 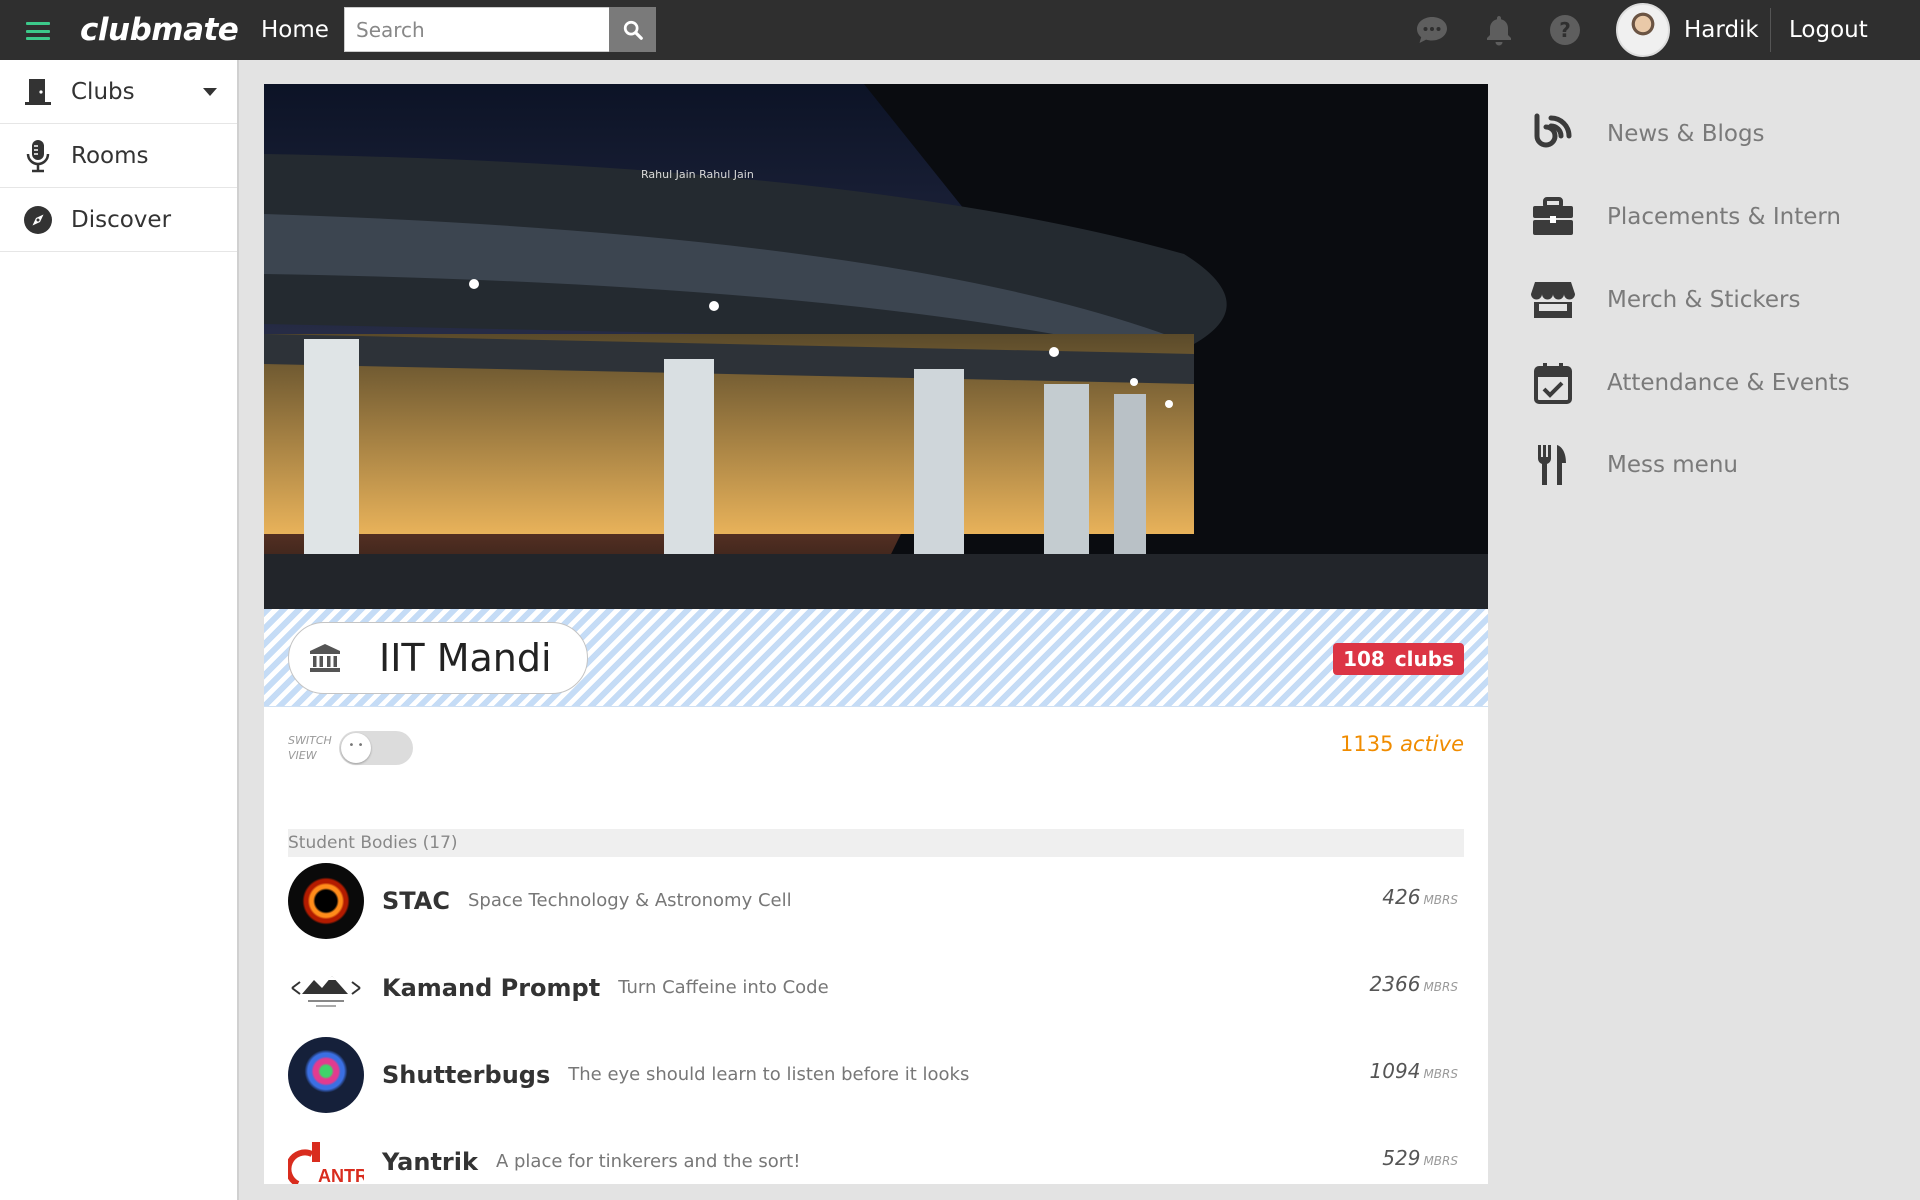 I want to click on club-description: Turn Caffeine into Code, so click(x=723, y=987).